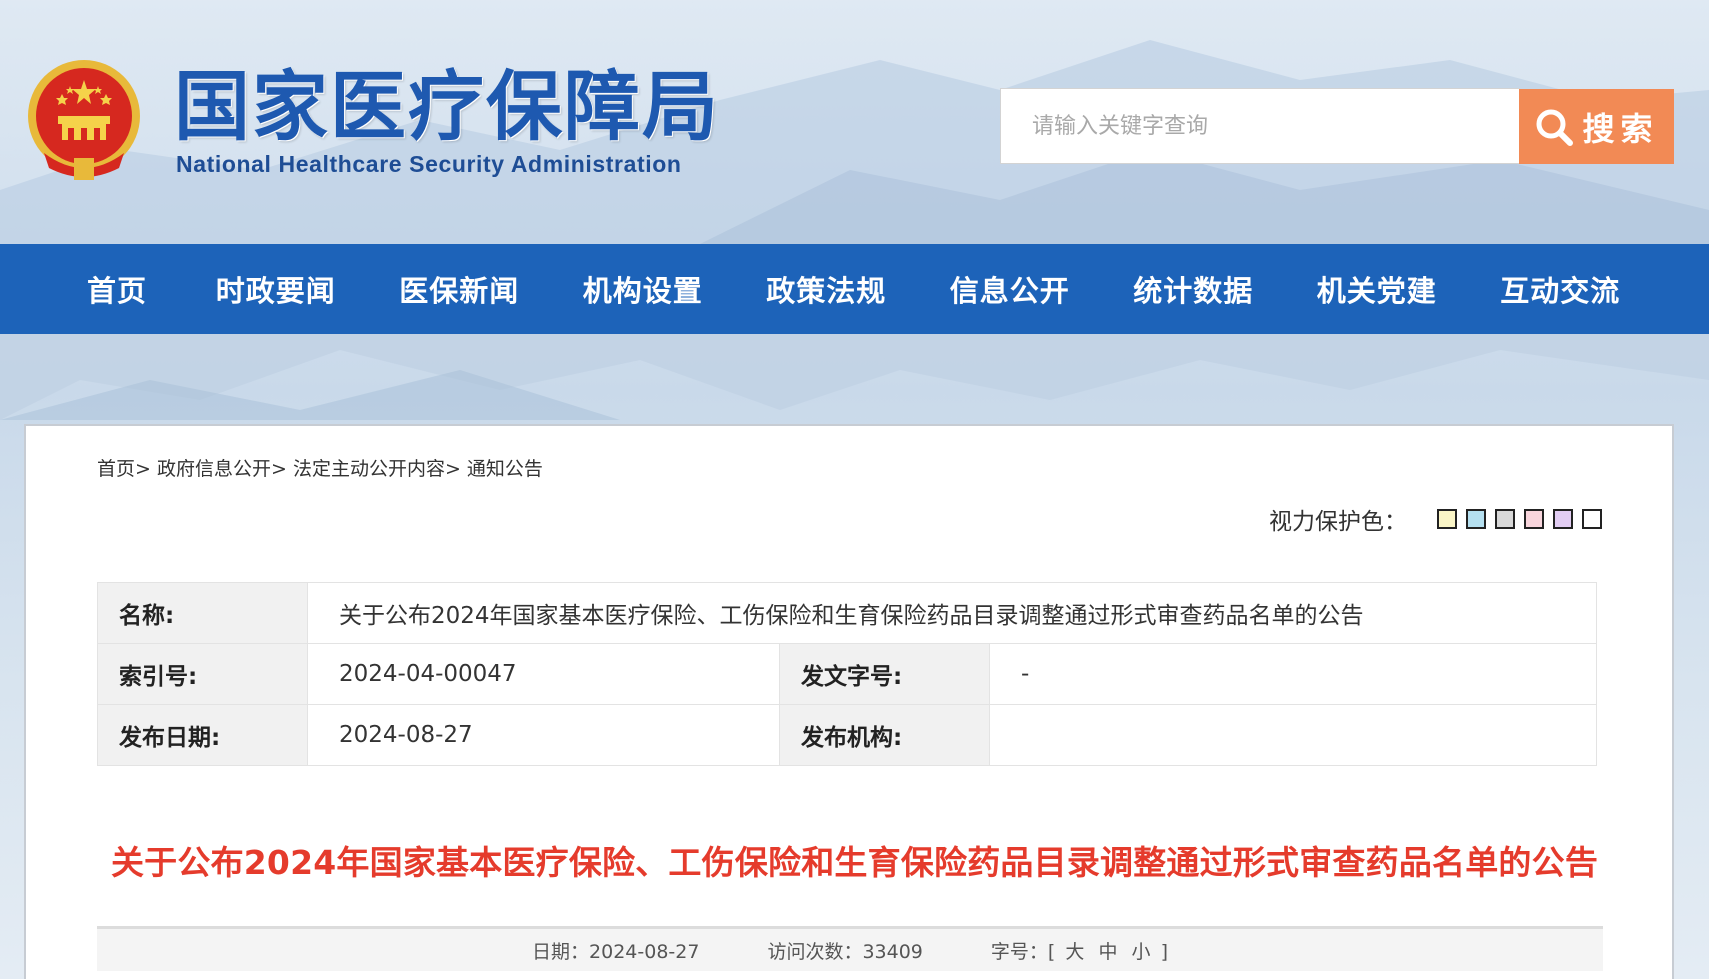  I want to click on meta-index-value: 2024-04-00047, so click(543, 674).